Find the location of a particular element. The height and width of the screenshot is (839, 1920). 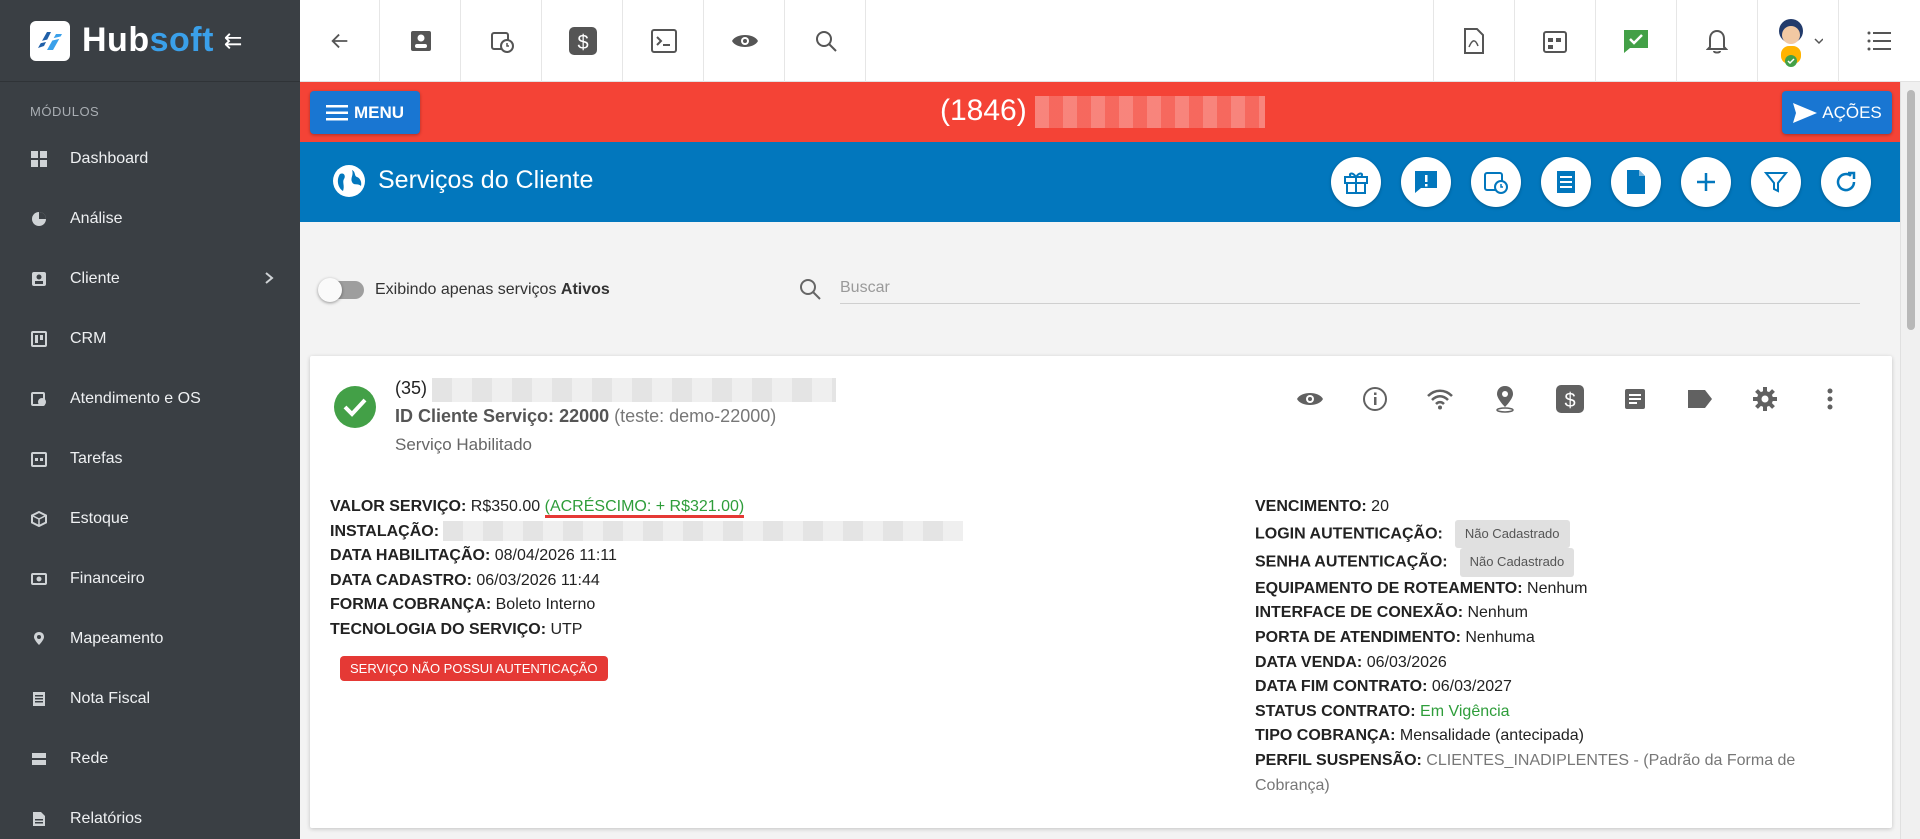

sidebar-item-nota-fiscal: Nota Fiscal is located at coordinates (150, 699).